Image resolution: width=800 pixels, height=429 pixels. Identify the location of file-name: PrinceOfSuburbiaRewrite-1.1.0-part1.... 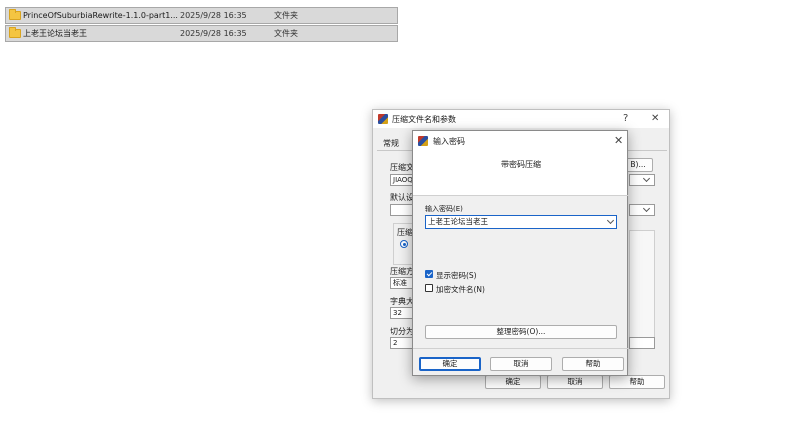
(100, 15).